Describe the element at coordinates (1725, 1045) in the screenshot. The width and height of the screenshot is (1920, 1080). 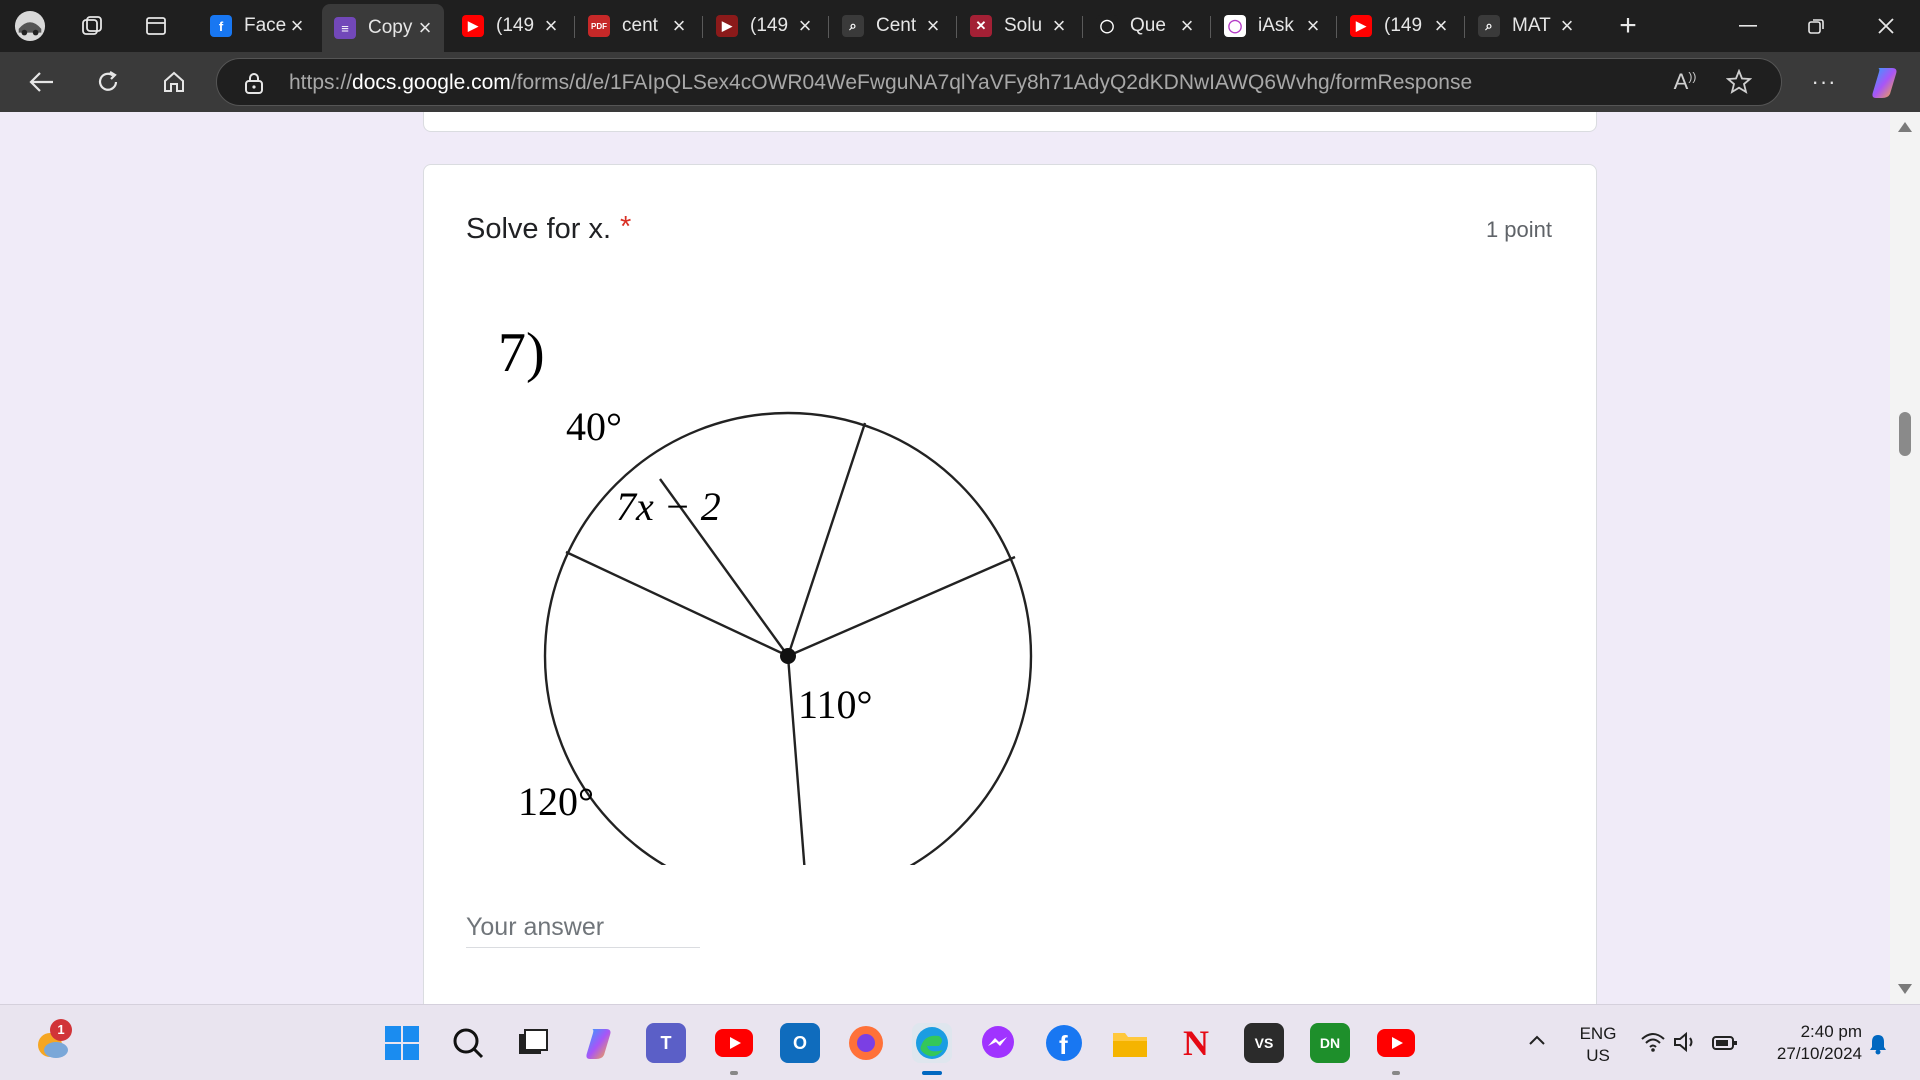
I see `battery-icon` at that location.